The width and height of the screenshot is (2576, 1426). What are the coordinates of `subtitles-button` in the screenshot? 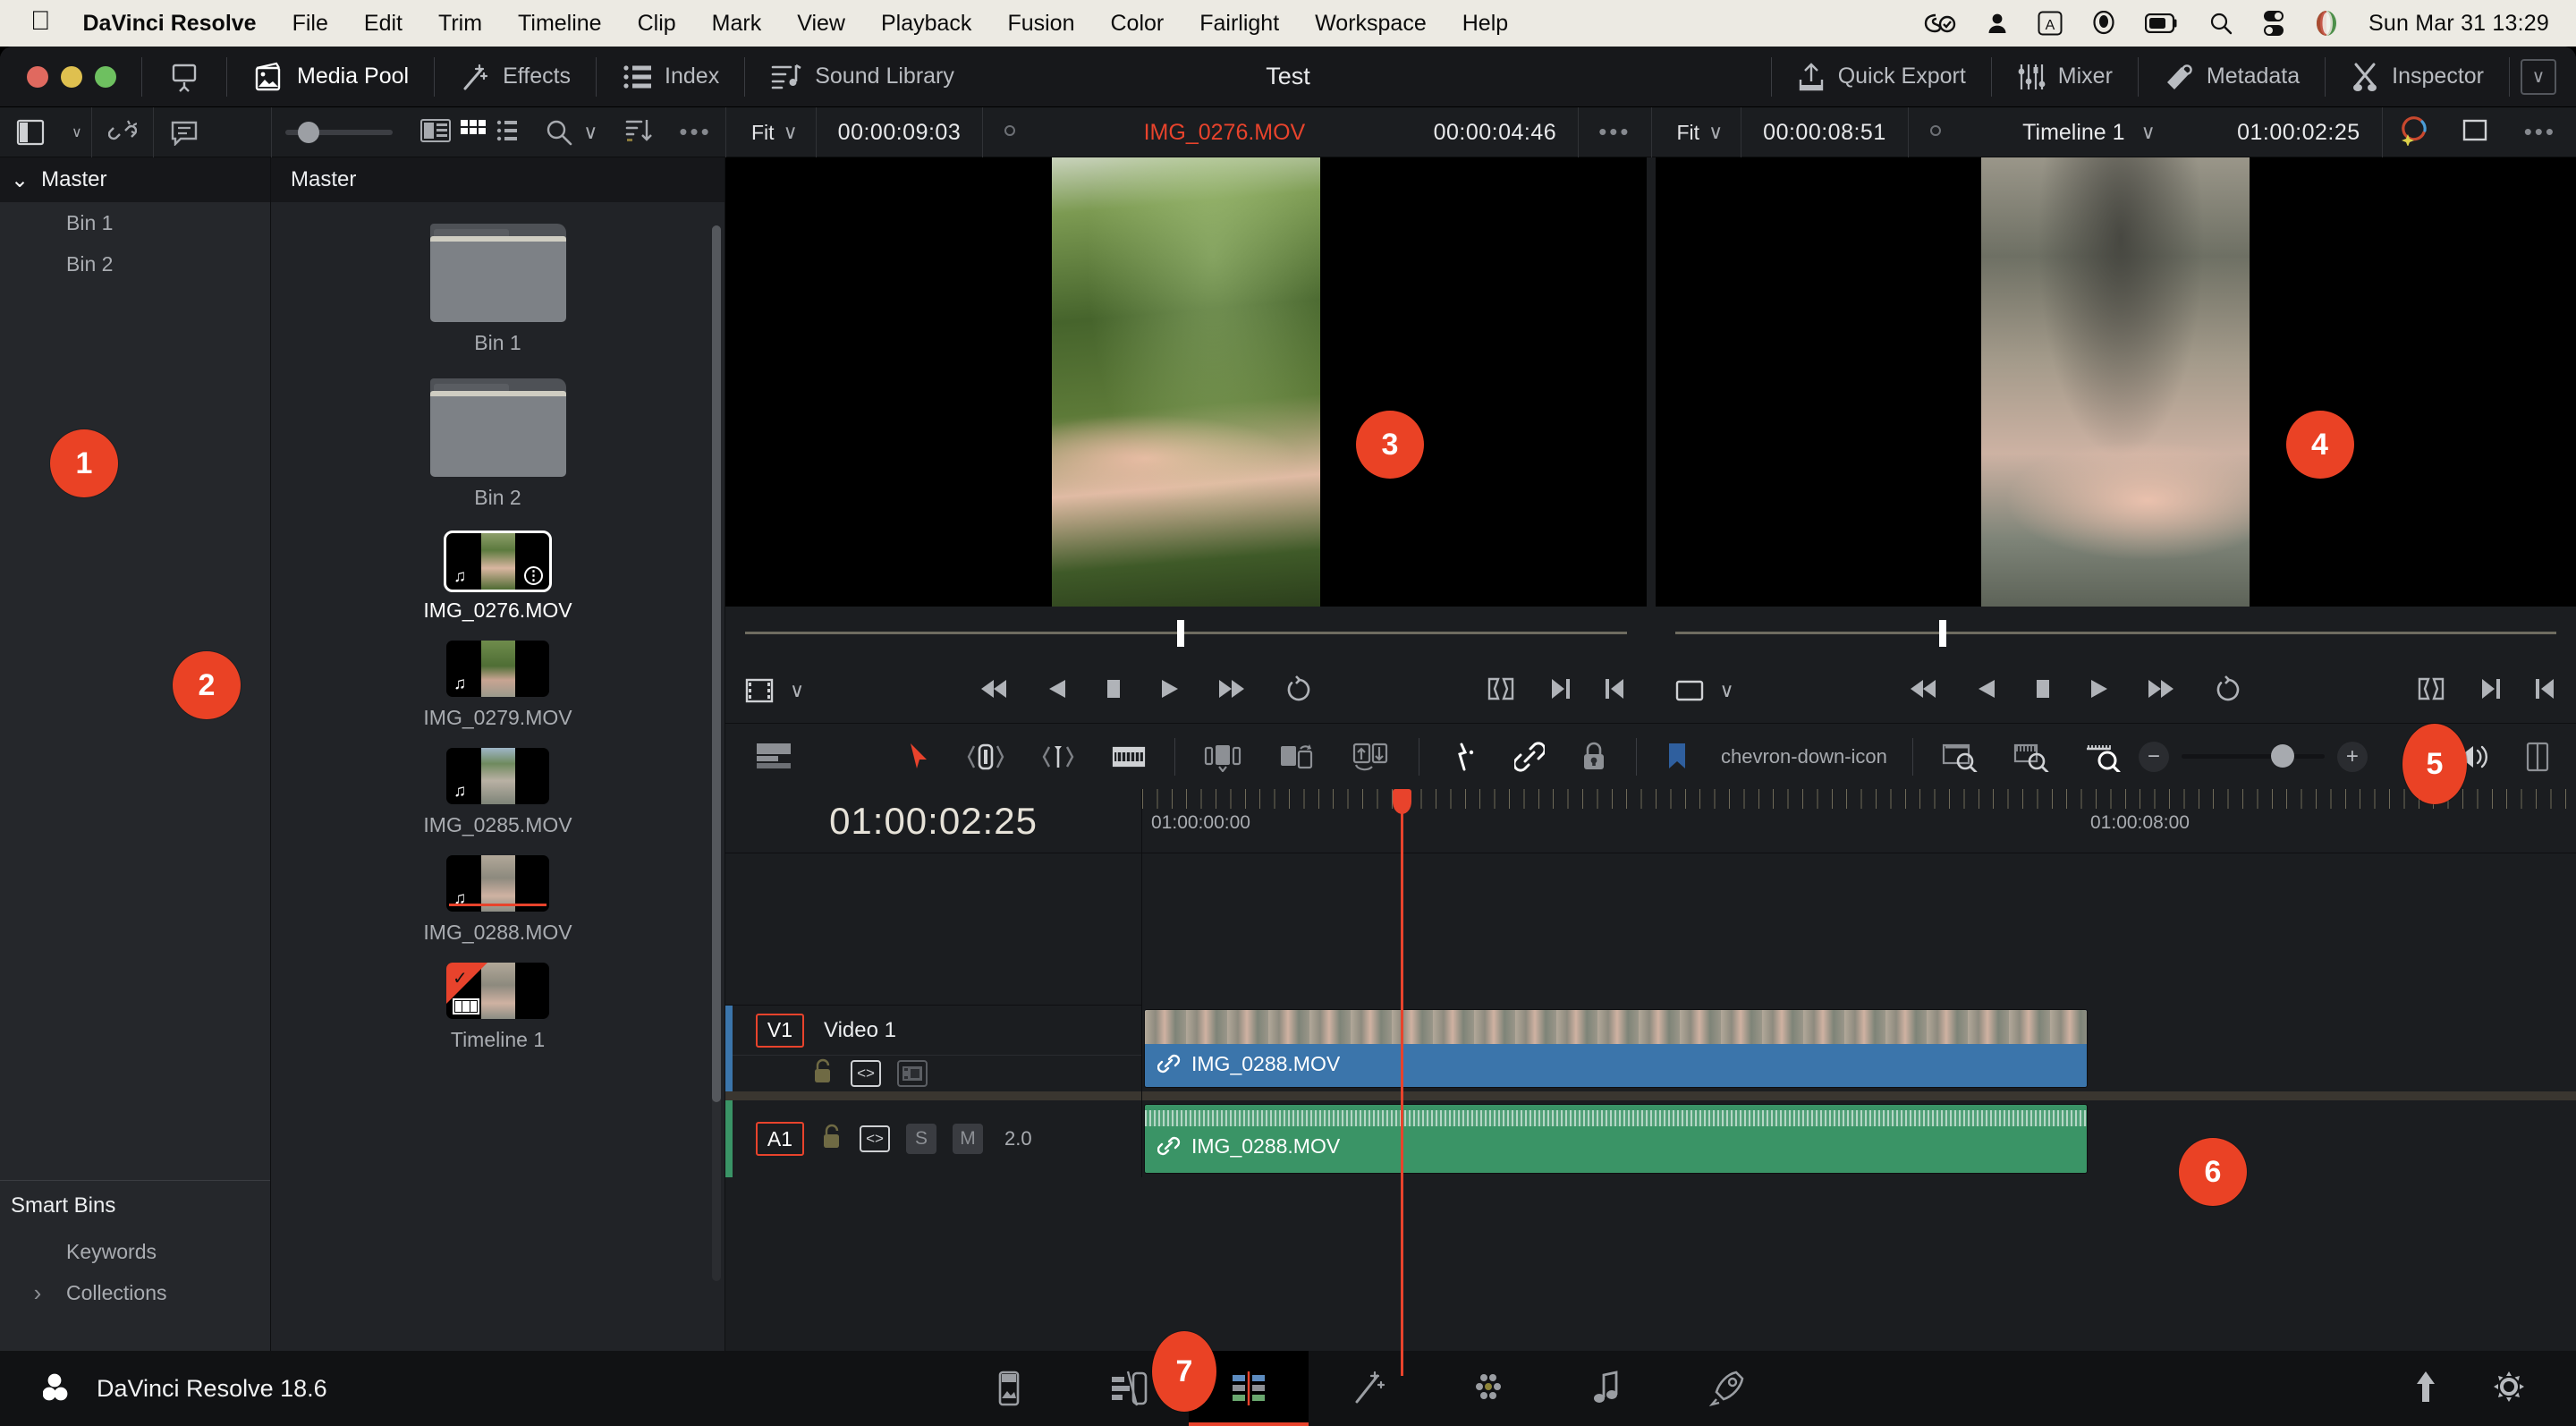 It's located at (184, 132).